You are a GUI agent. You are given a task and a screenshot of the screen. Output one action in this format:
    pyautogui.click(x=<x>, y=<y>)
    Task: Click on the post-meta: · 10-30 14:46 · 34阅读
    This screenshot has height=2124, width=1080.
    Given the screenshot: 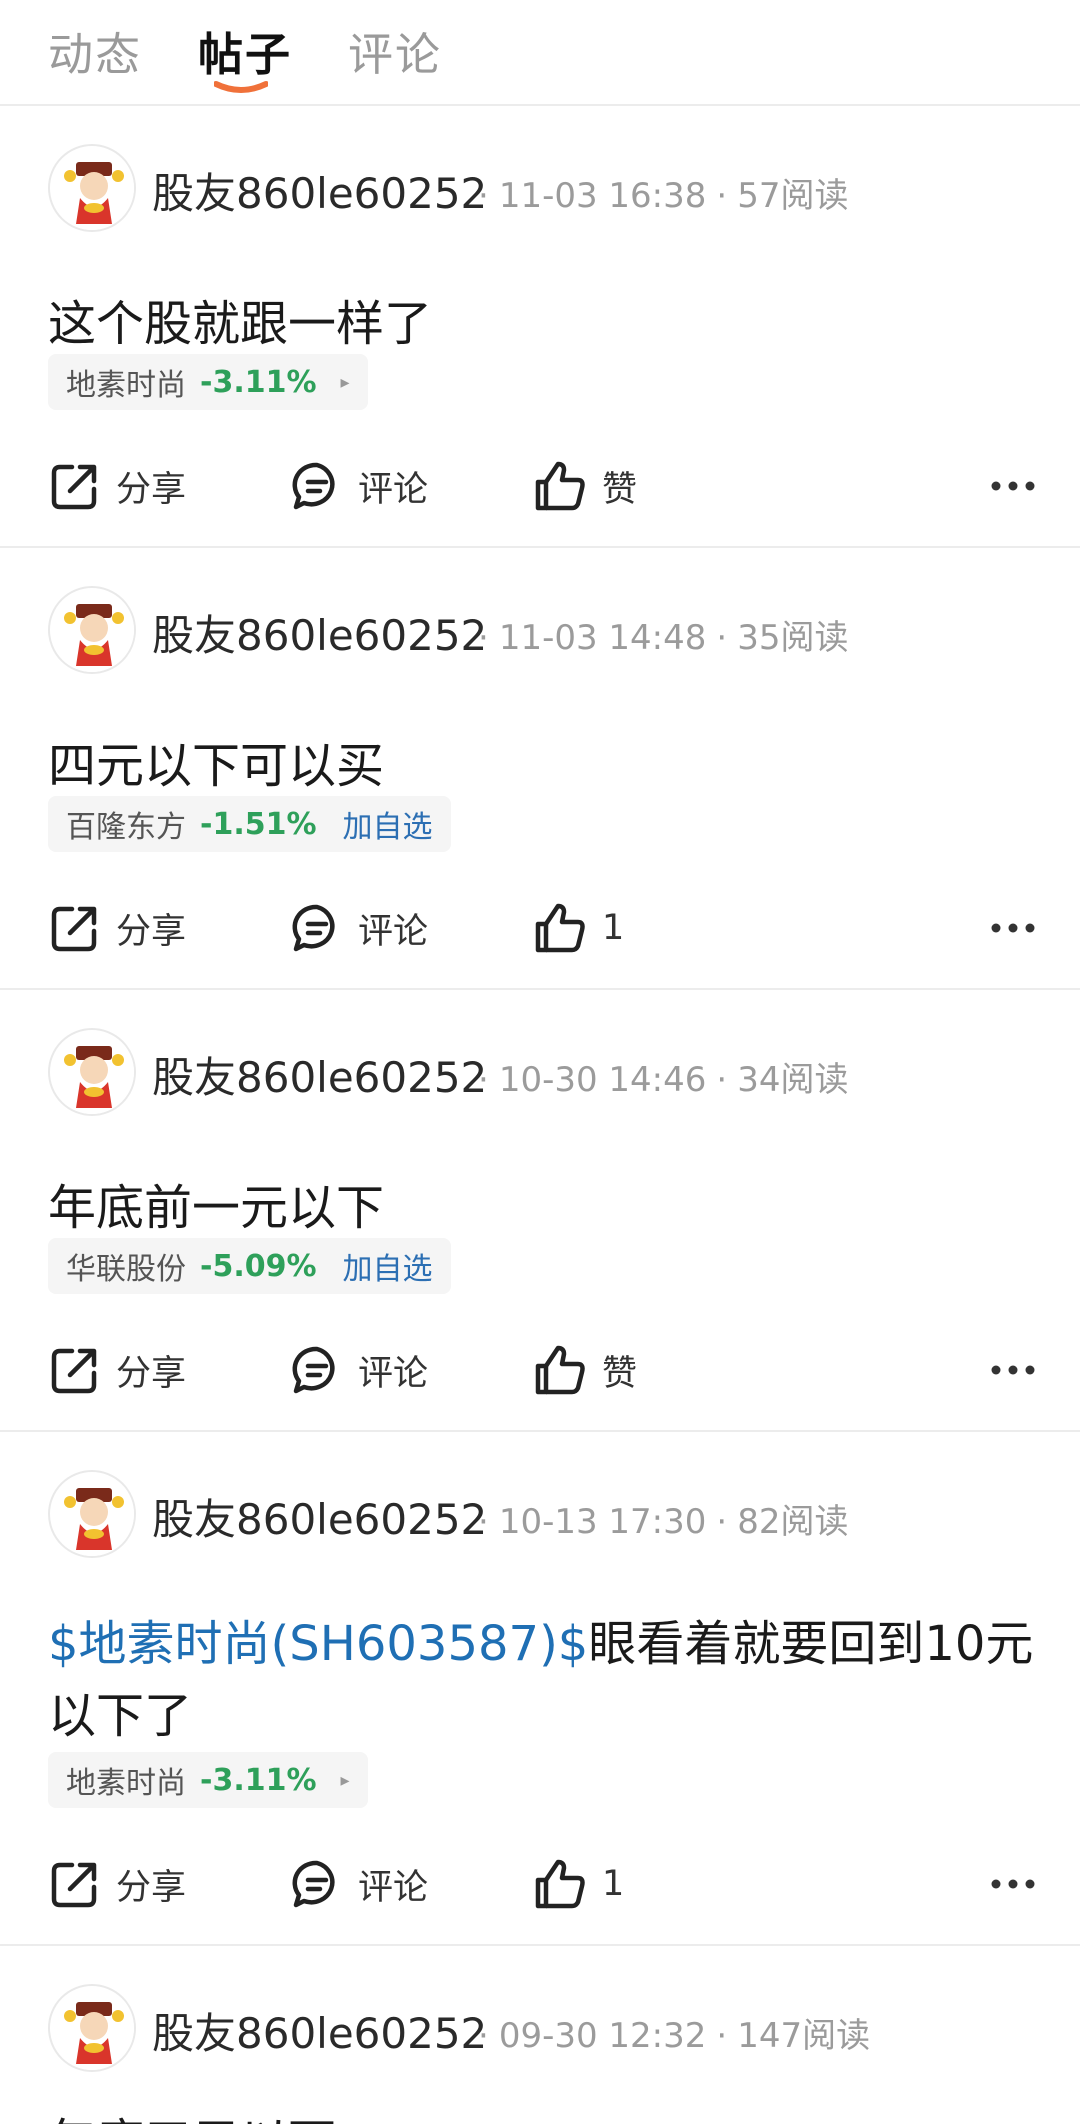 What is the action you would take?
    pyautogui.click(x=663, y=1080)
    